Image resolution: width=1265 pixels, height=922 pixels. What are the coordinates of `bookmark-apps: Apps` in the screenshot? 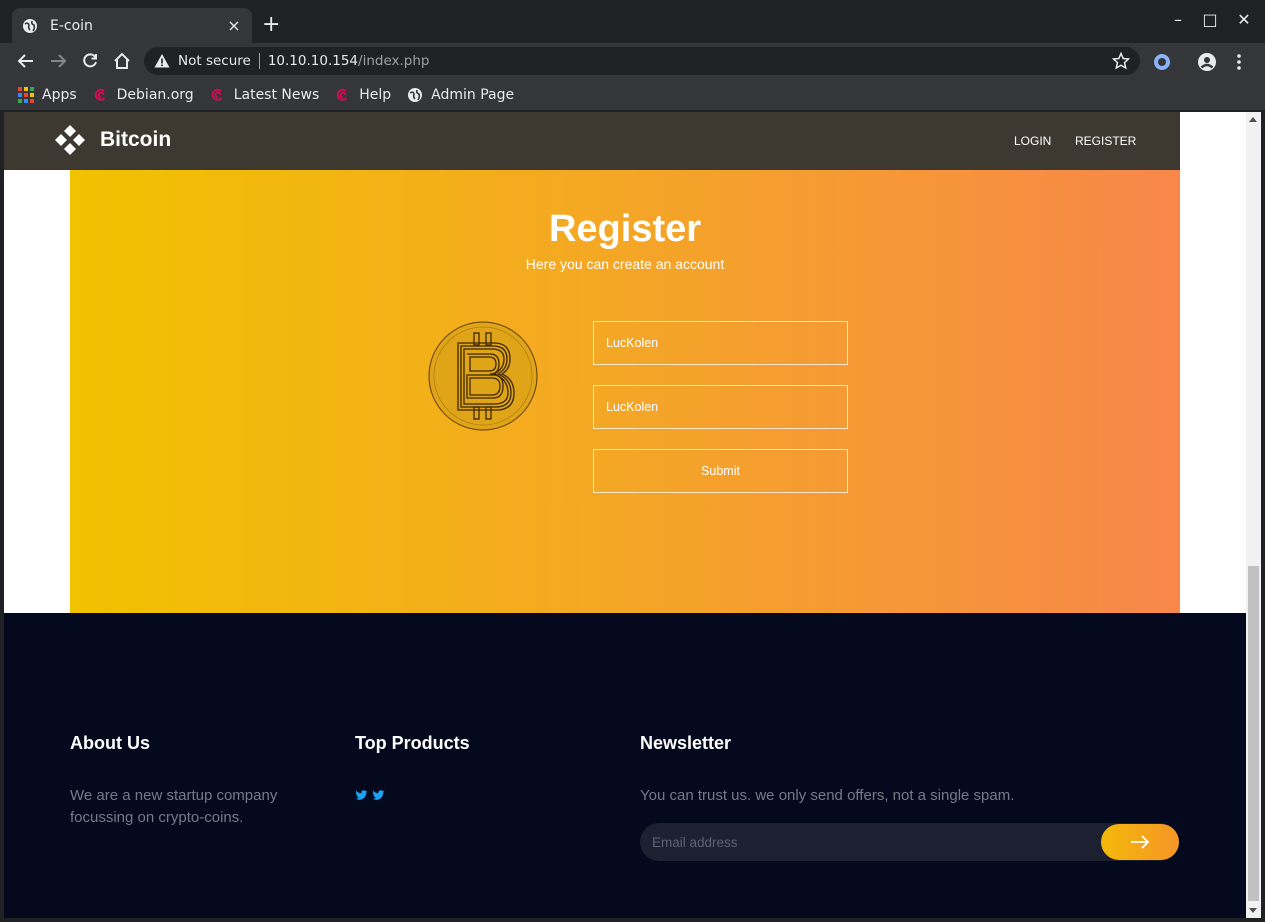 It's located at (47, 94).